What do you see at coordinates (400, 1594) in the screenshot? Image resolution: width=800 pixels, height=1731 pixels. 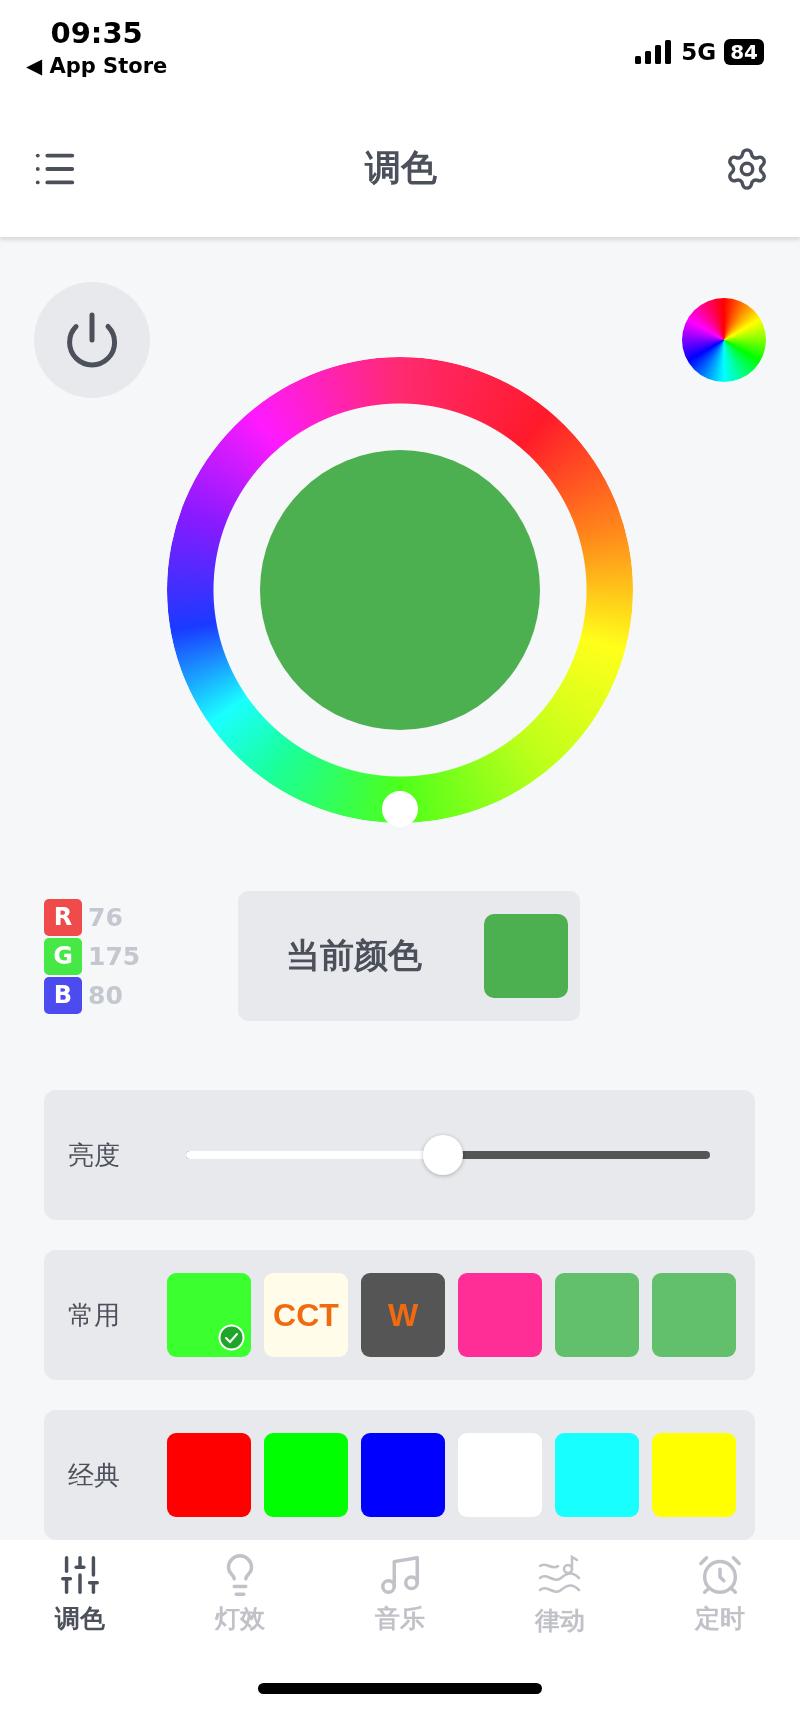 I see `tab: 音乐` at bounding box center [400, 1594].